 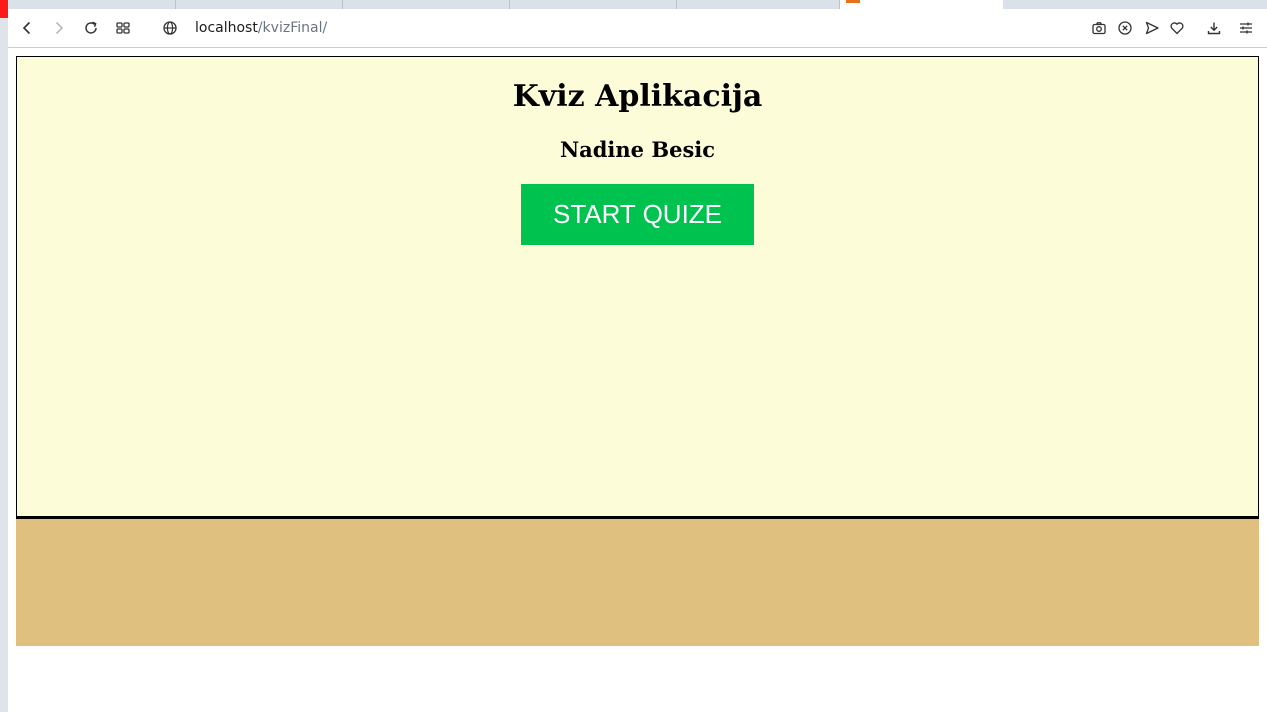 What do you see at coordinates (1214, 28) in the screenshot?
I see `download-icon` at bounding box center [1214, 28].